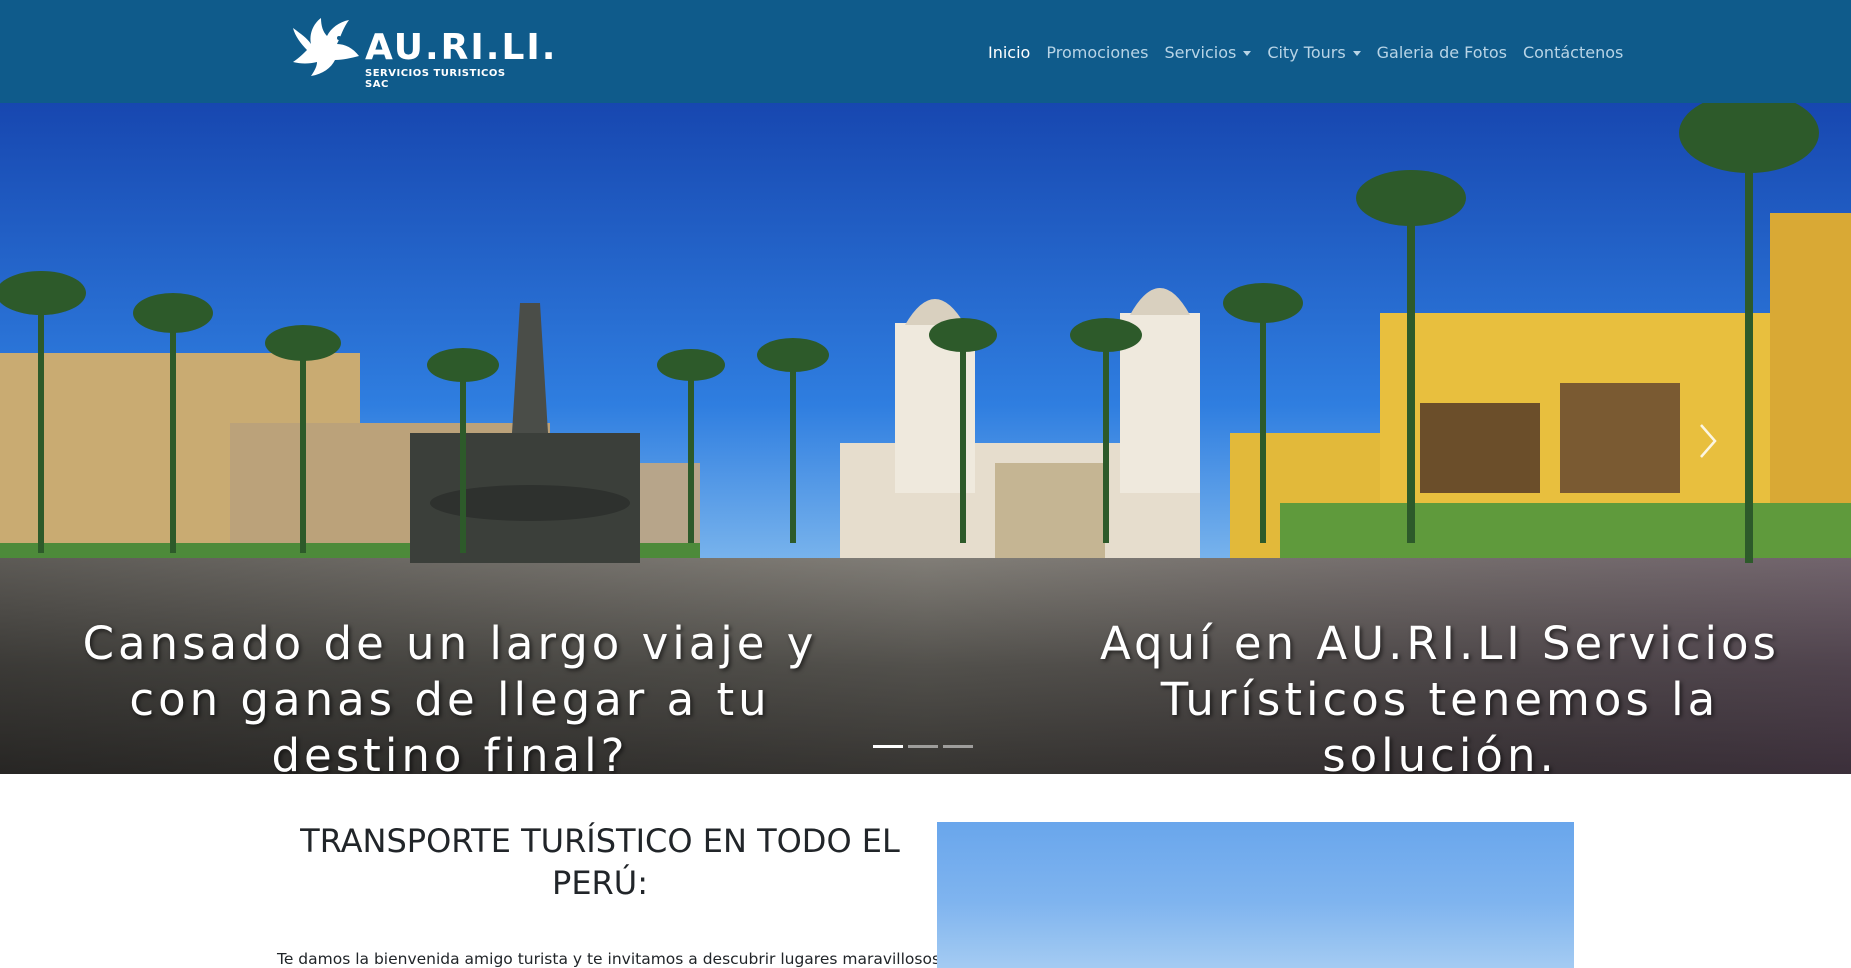  Describe the element at coordinates (326, 47) in the screenshot. I see `eagle-logo-icon` at that location.